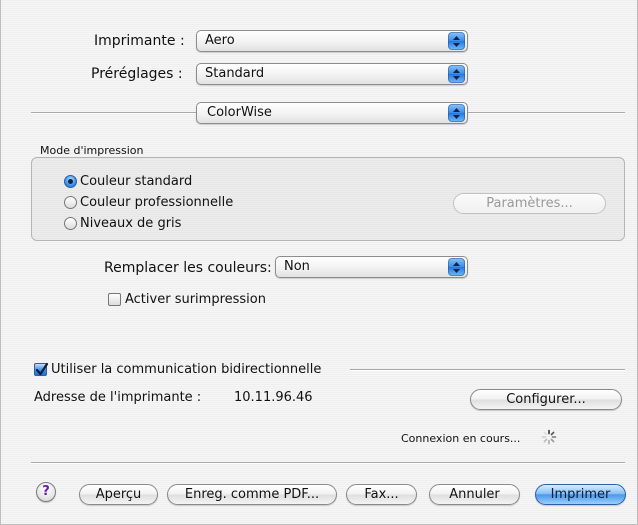 This screenshot has width=638, height=525. I want to click on radio-label: Couleur professionnelle, so click(157, 202).